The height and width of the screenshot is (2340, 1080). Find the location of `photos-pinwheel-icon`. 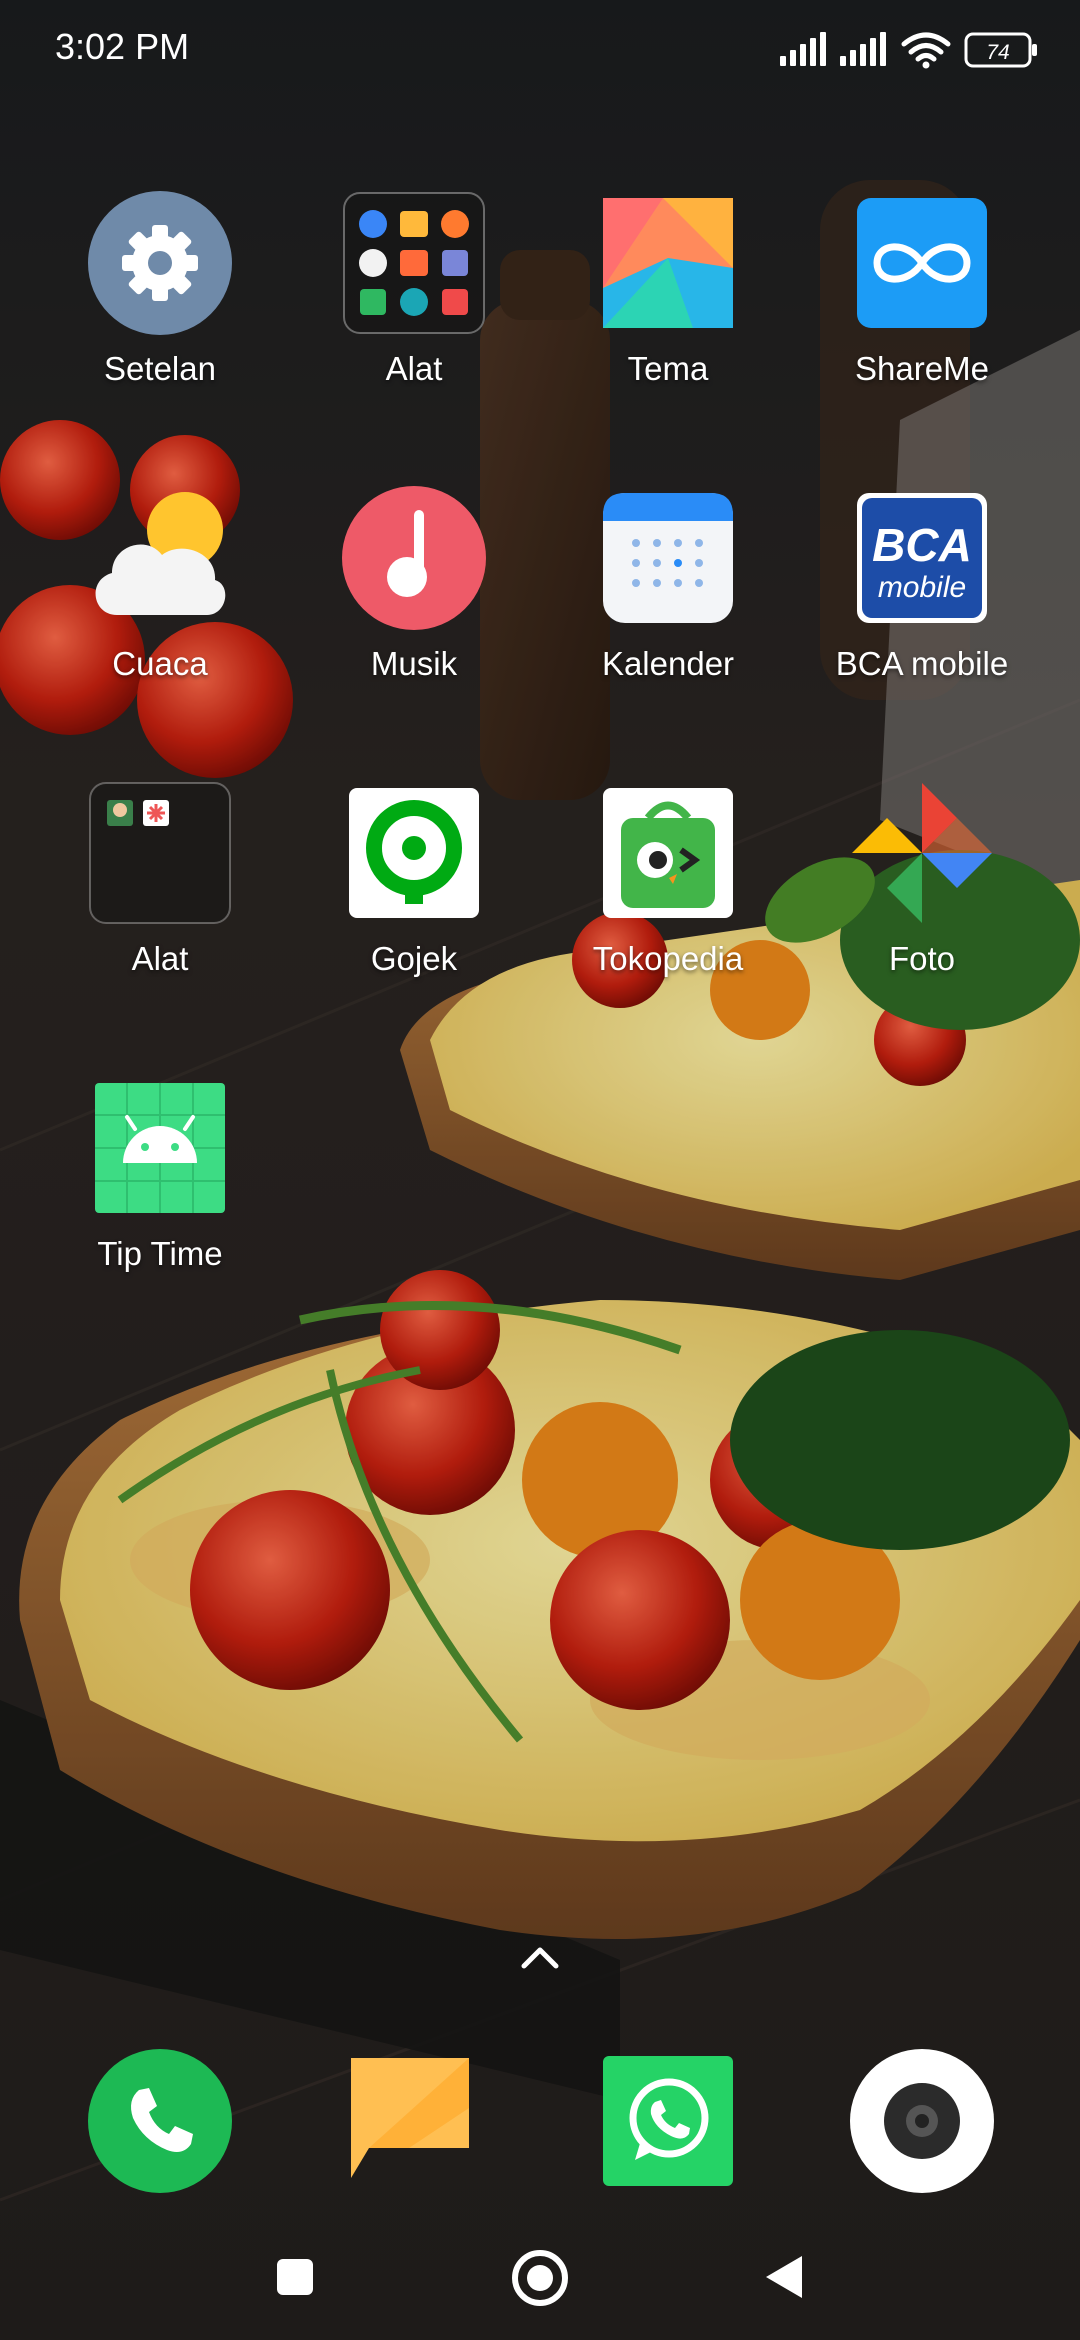

photos-pinwheel-icon is located at coordinates (922, 853).